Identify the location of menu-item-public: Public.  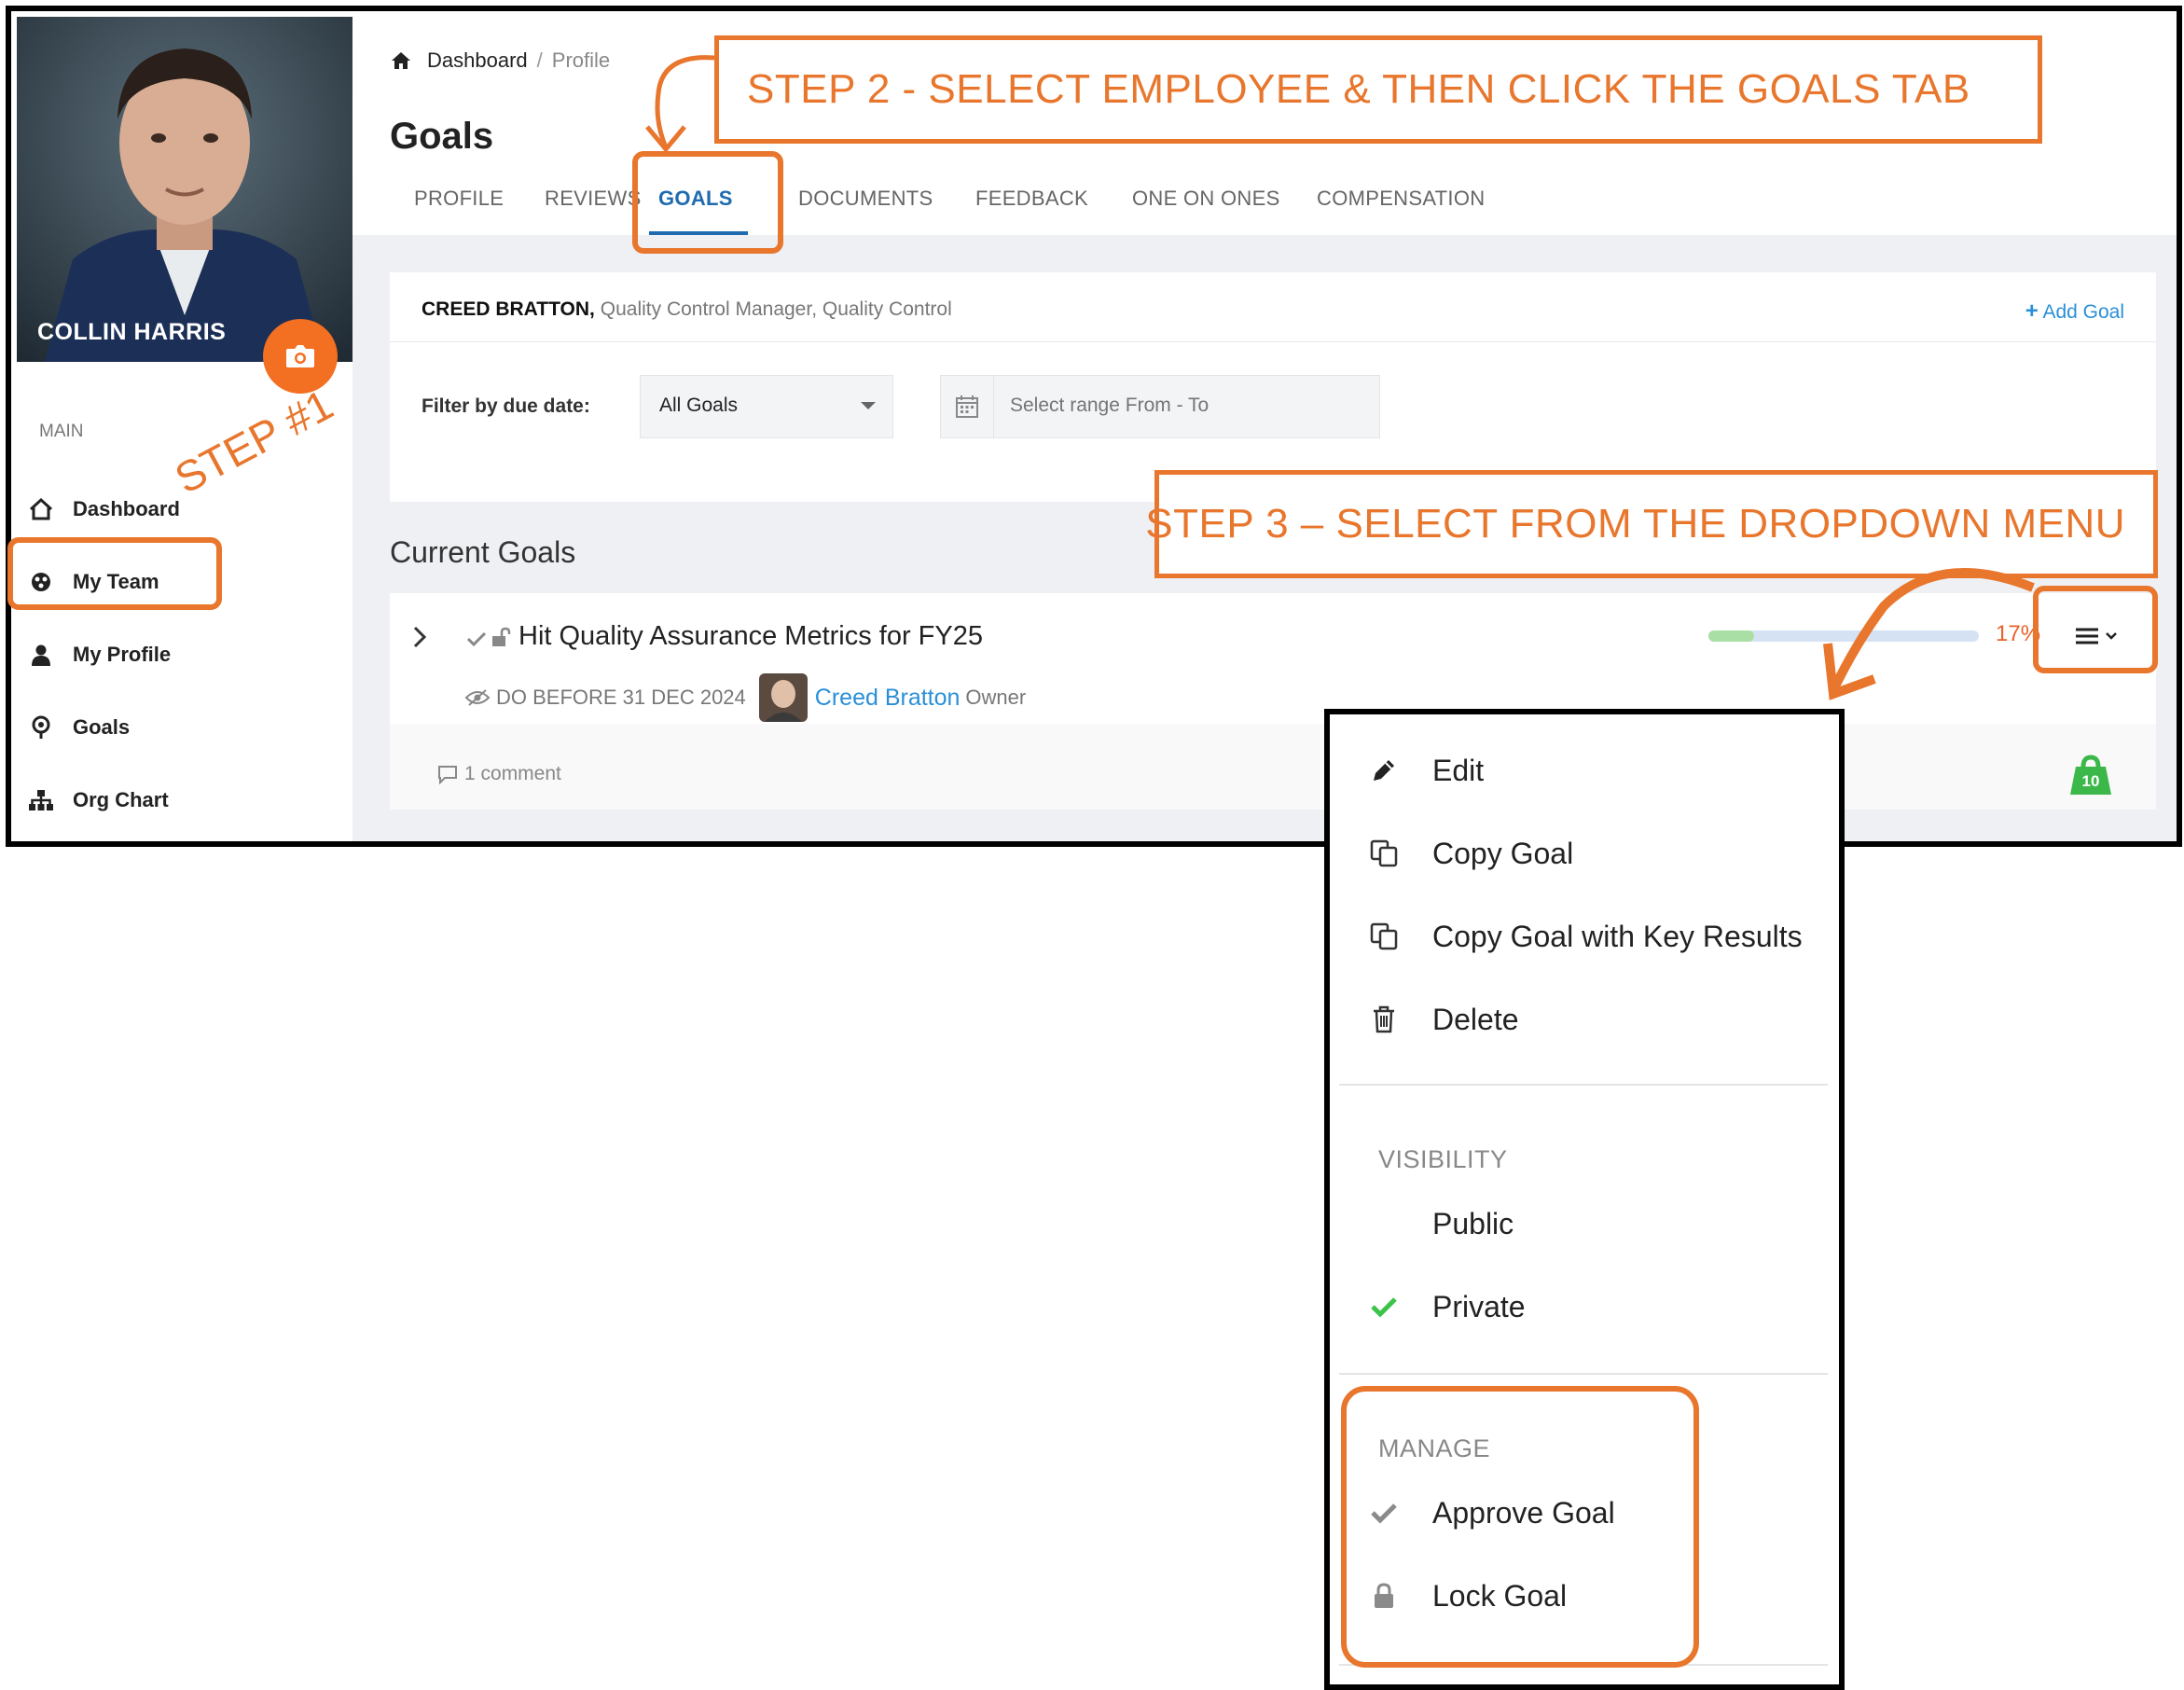
(1440, 1224).